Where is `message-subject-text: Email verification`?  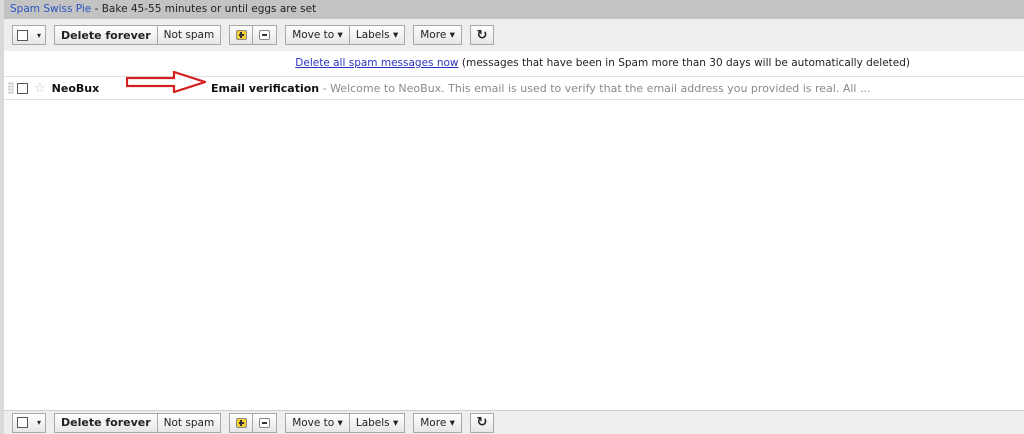
message-subject-text: Email verification is located at coordinates (265, 88).